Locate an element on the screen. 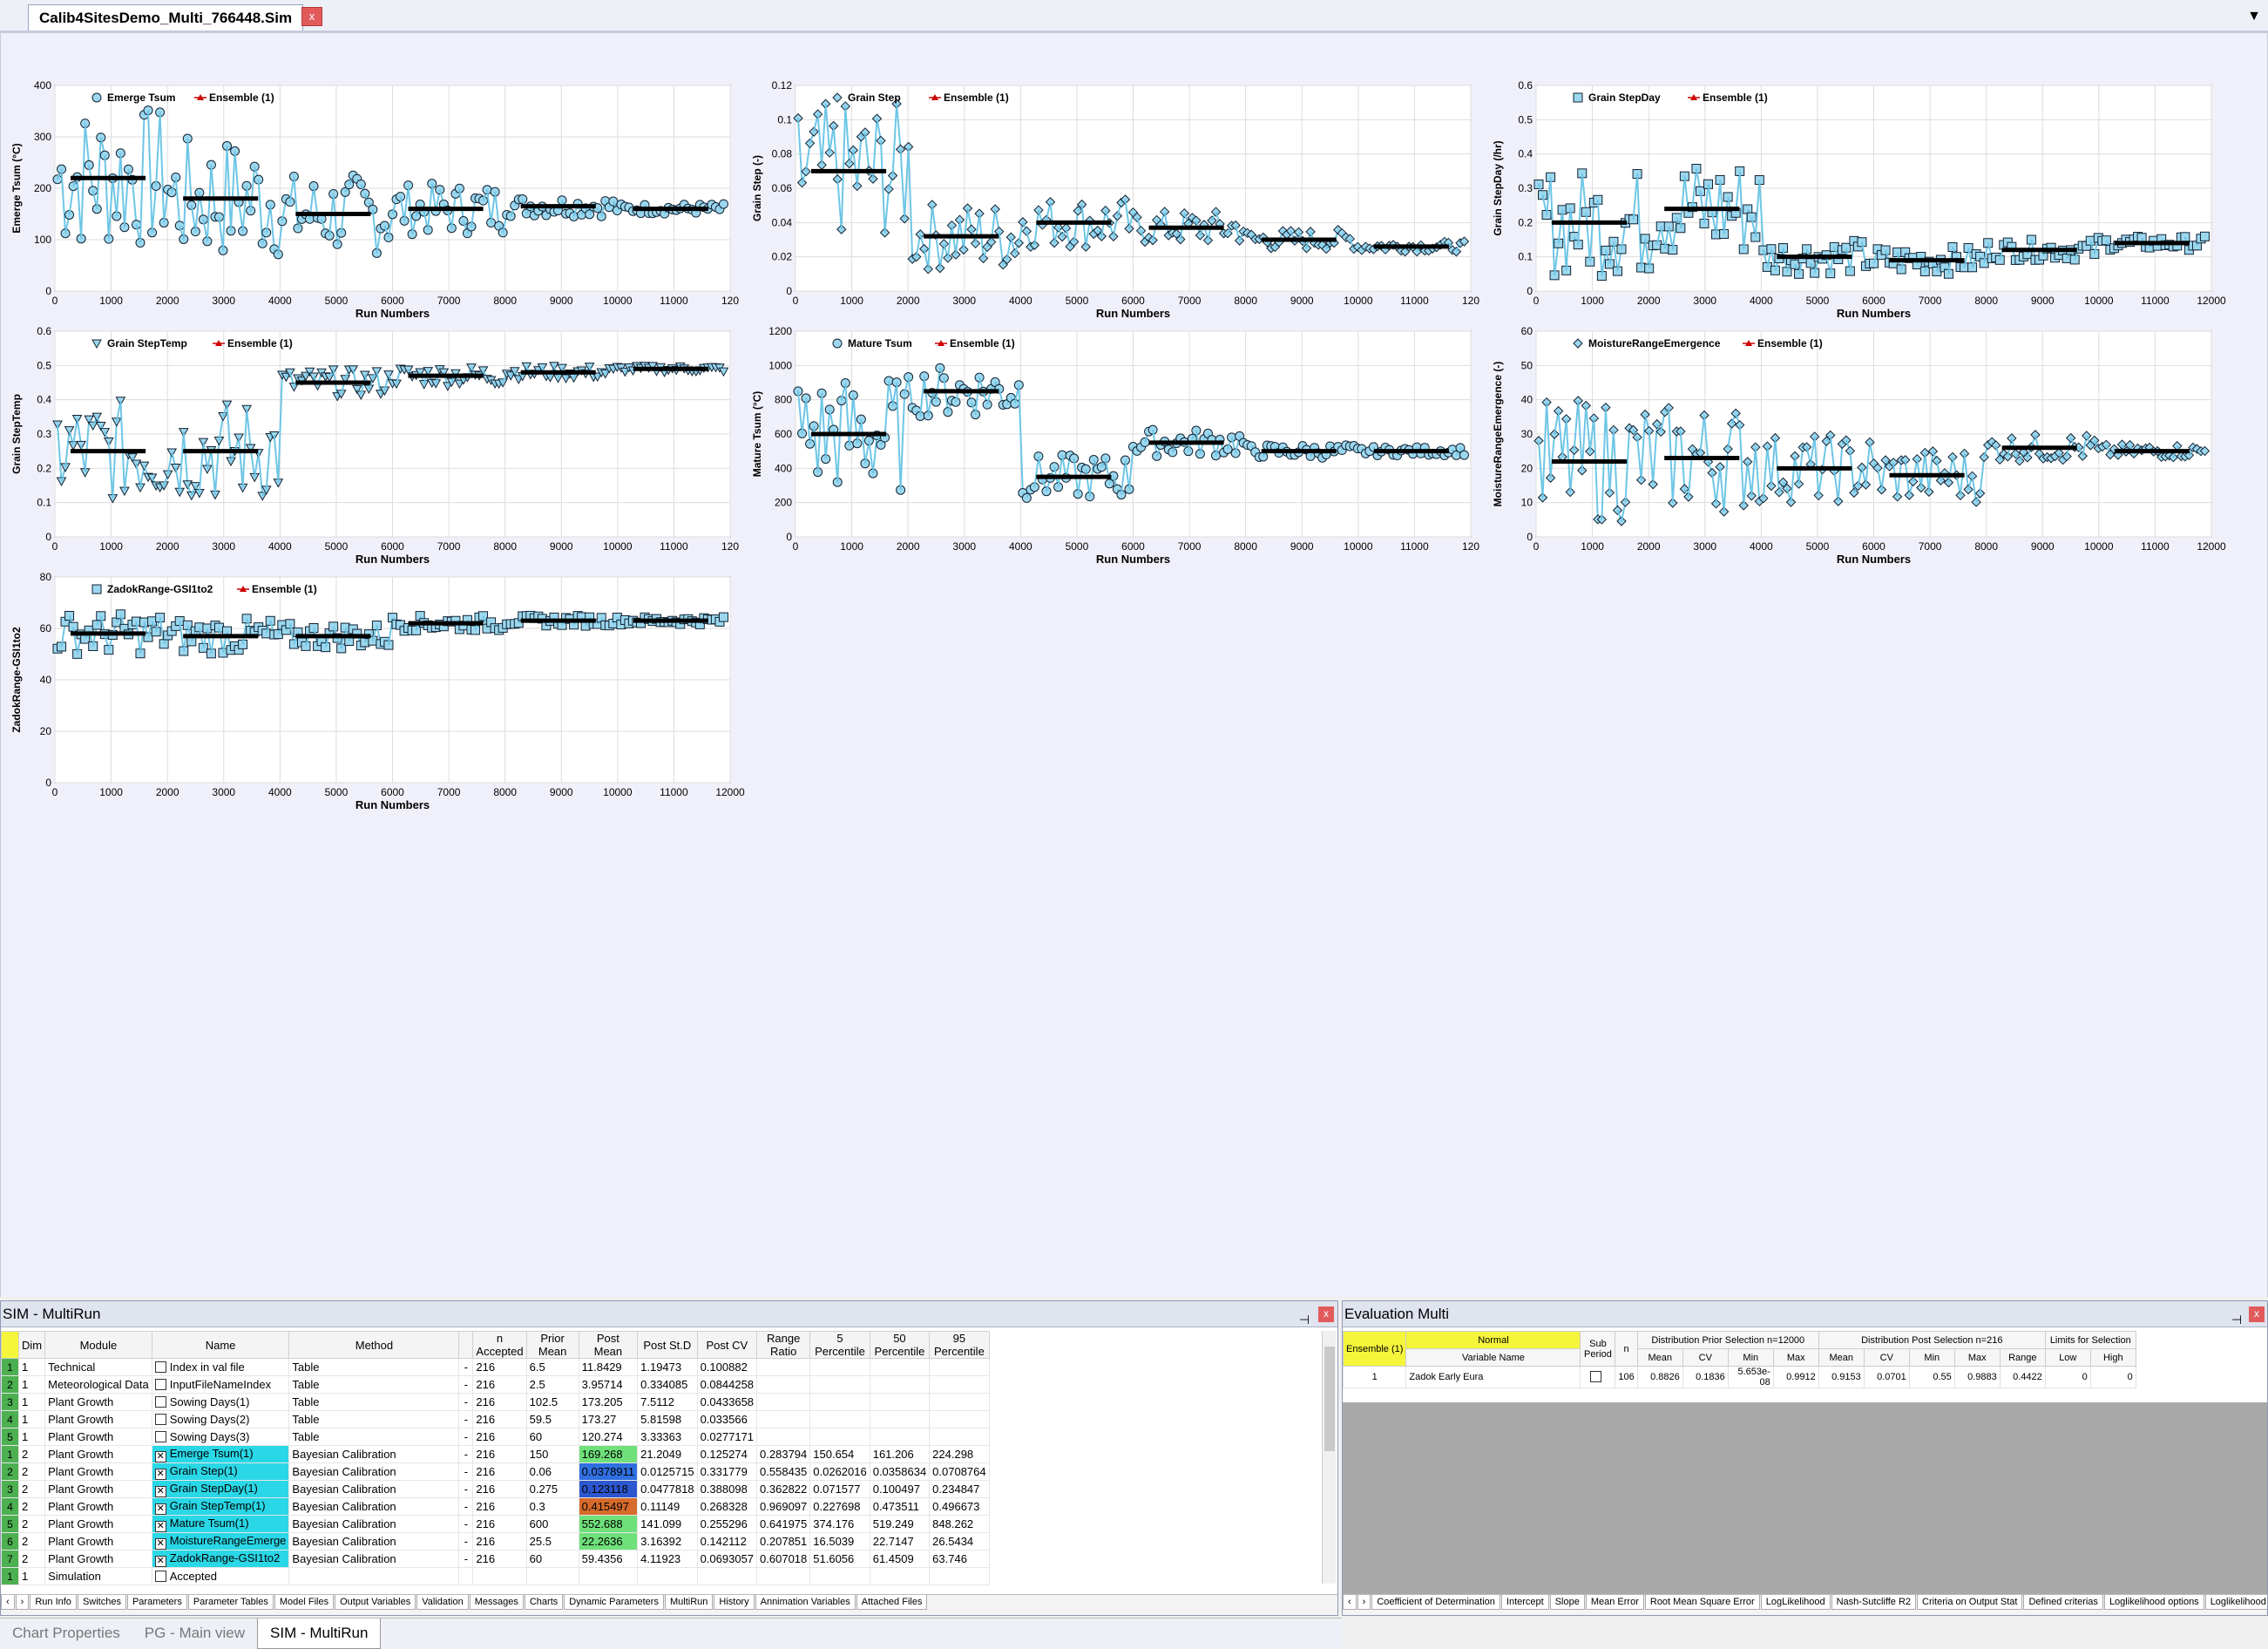 Image resolution: width=2268 pixels, height=1649 pixels. cell-prior: 102.5 is located at coordinates (552, 1402).